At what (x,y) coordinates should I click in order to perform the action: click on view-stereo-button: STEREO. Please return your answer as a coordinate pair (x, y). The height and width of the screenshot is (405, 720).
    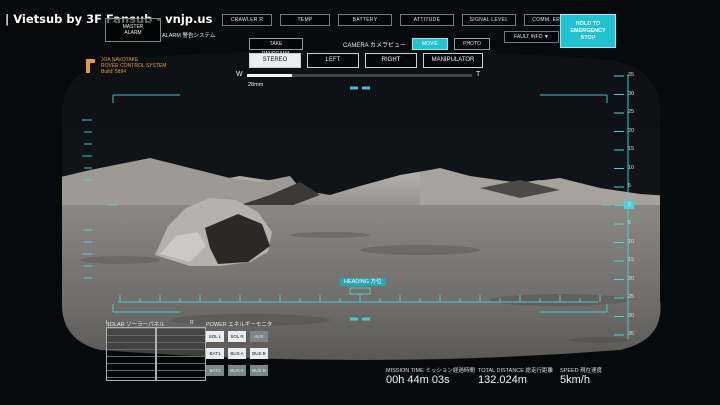
    Looking at the image, I should click on (275, 60).